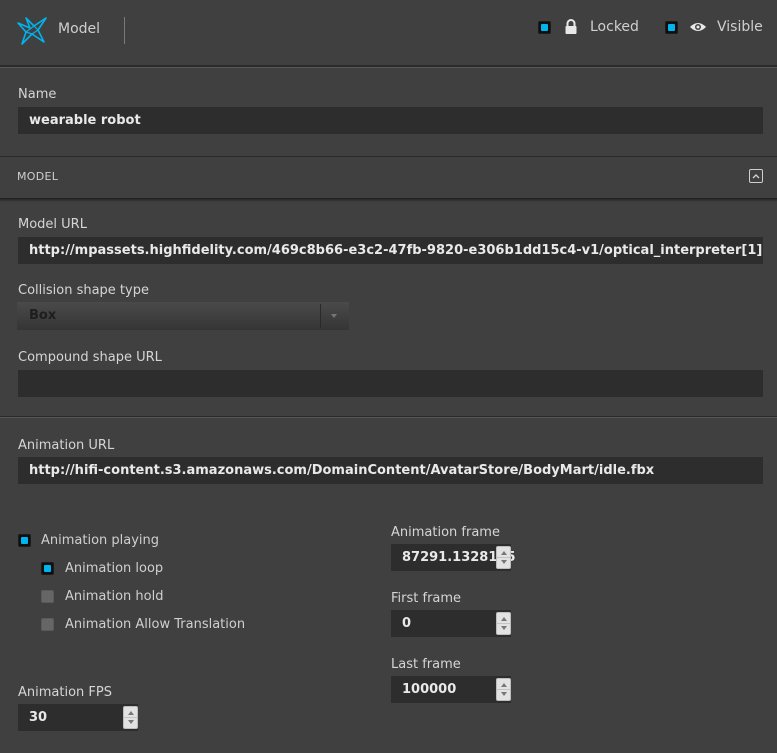 This screenshot has height=753, width=777. What do you see at coordinates (390, 383) in the screenshot?
I see `compound-shape-input` at bounding box center [390, 383].